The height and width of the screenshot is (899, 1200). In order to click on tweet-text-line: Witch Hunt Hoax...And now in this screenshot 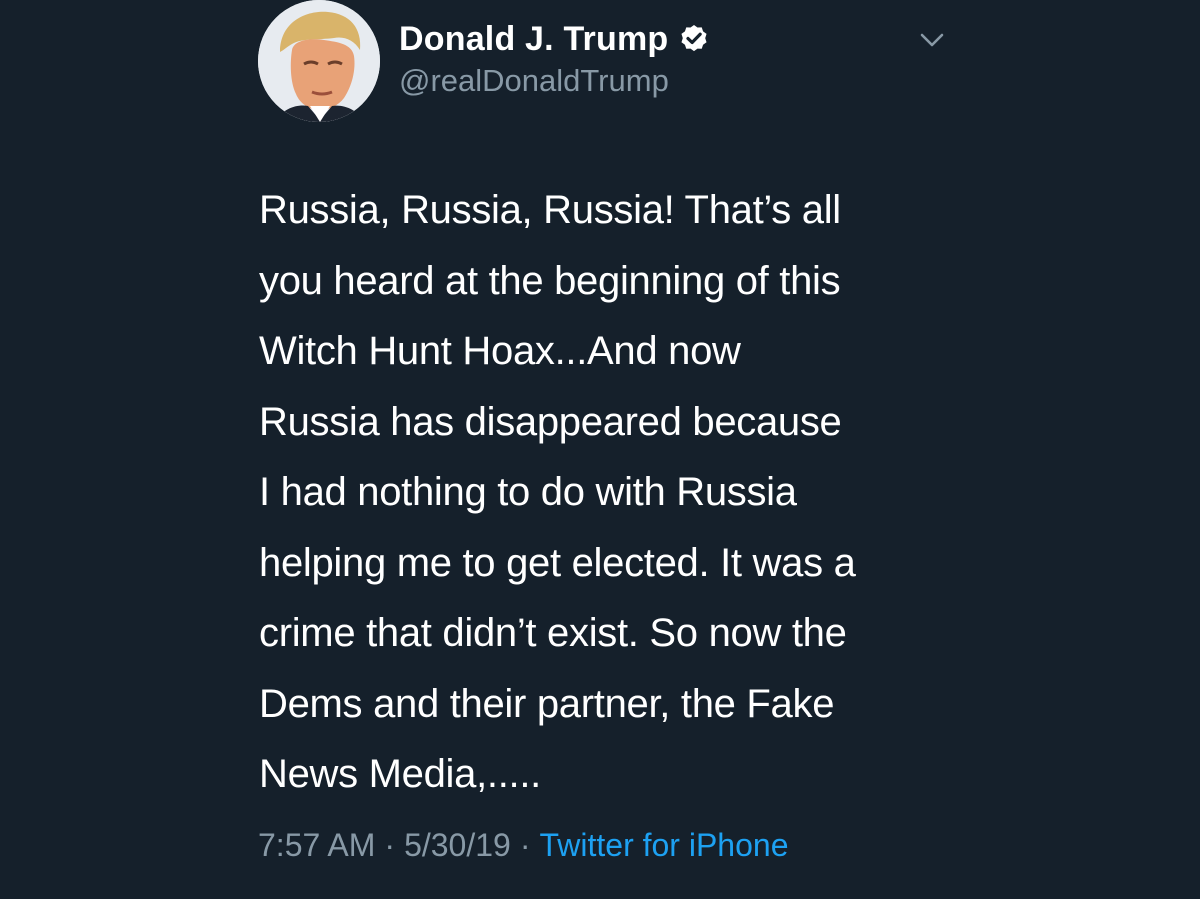, I will do `click(500, 351)`.